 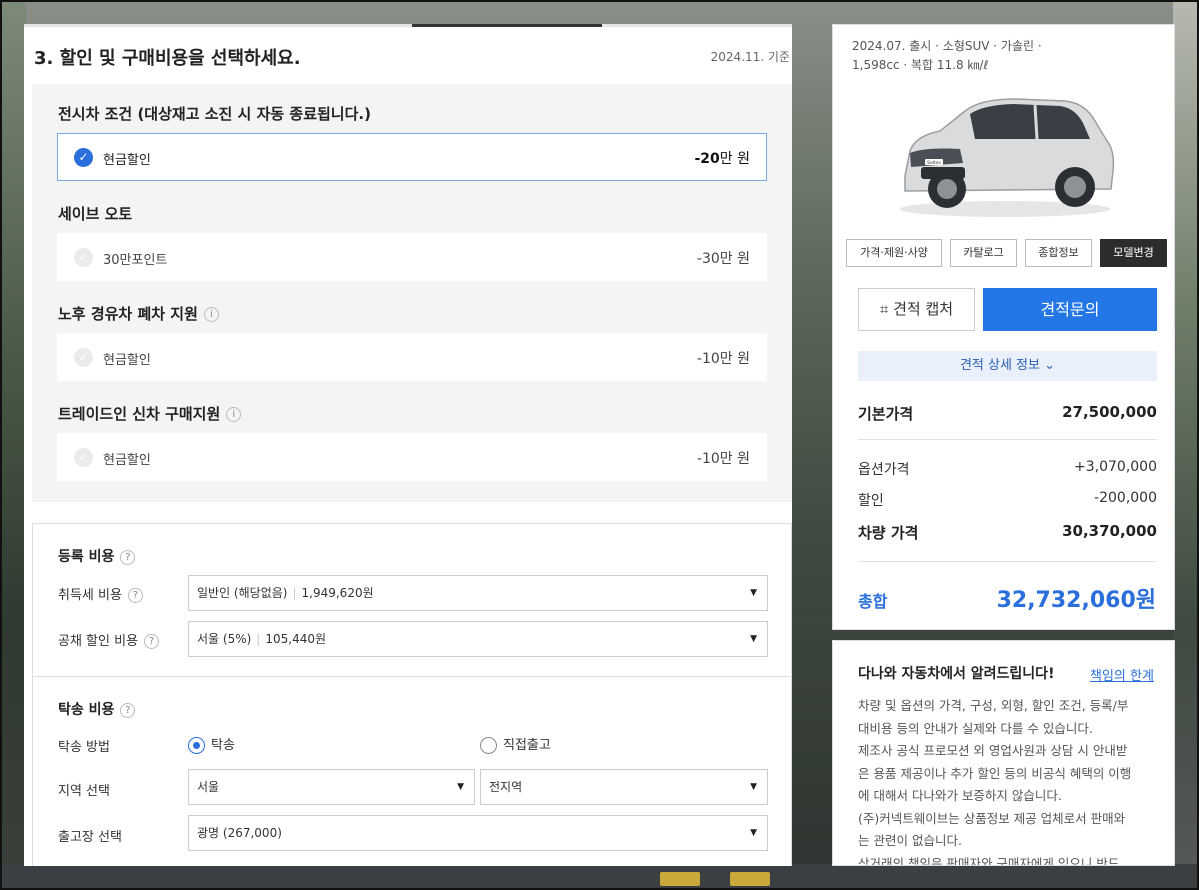 I want to click on discount-option-diesel-scrap: ✓ 현금할인 -10만 원, so click(x=412, y=357).